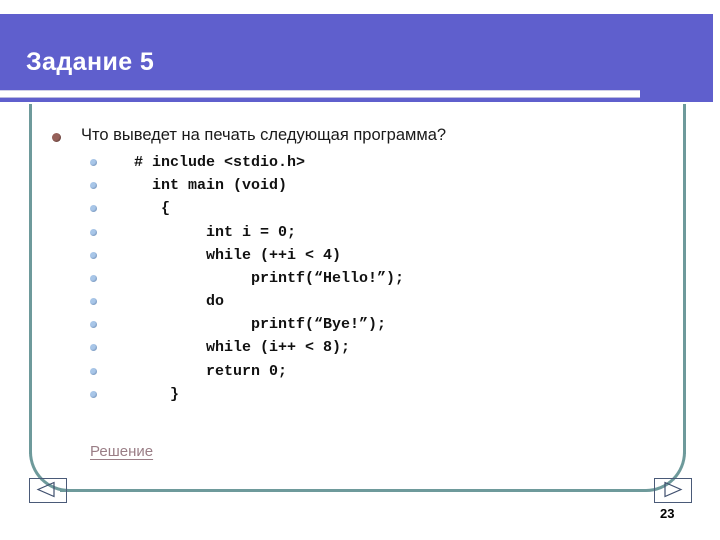 This screenshot has width=720, height=540. What do you see at coordinates (352, 347) in the screenshot?
I see `list-item: while (i++ < 8);` at bounding box center [352, 347].